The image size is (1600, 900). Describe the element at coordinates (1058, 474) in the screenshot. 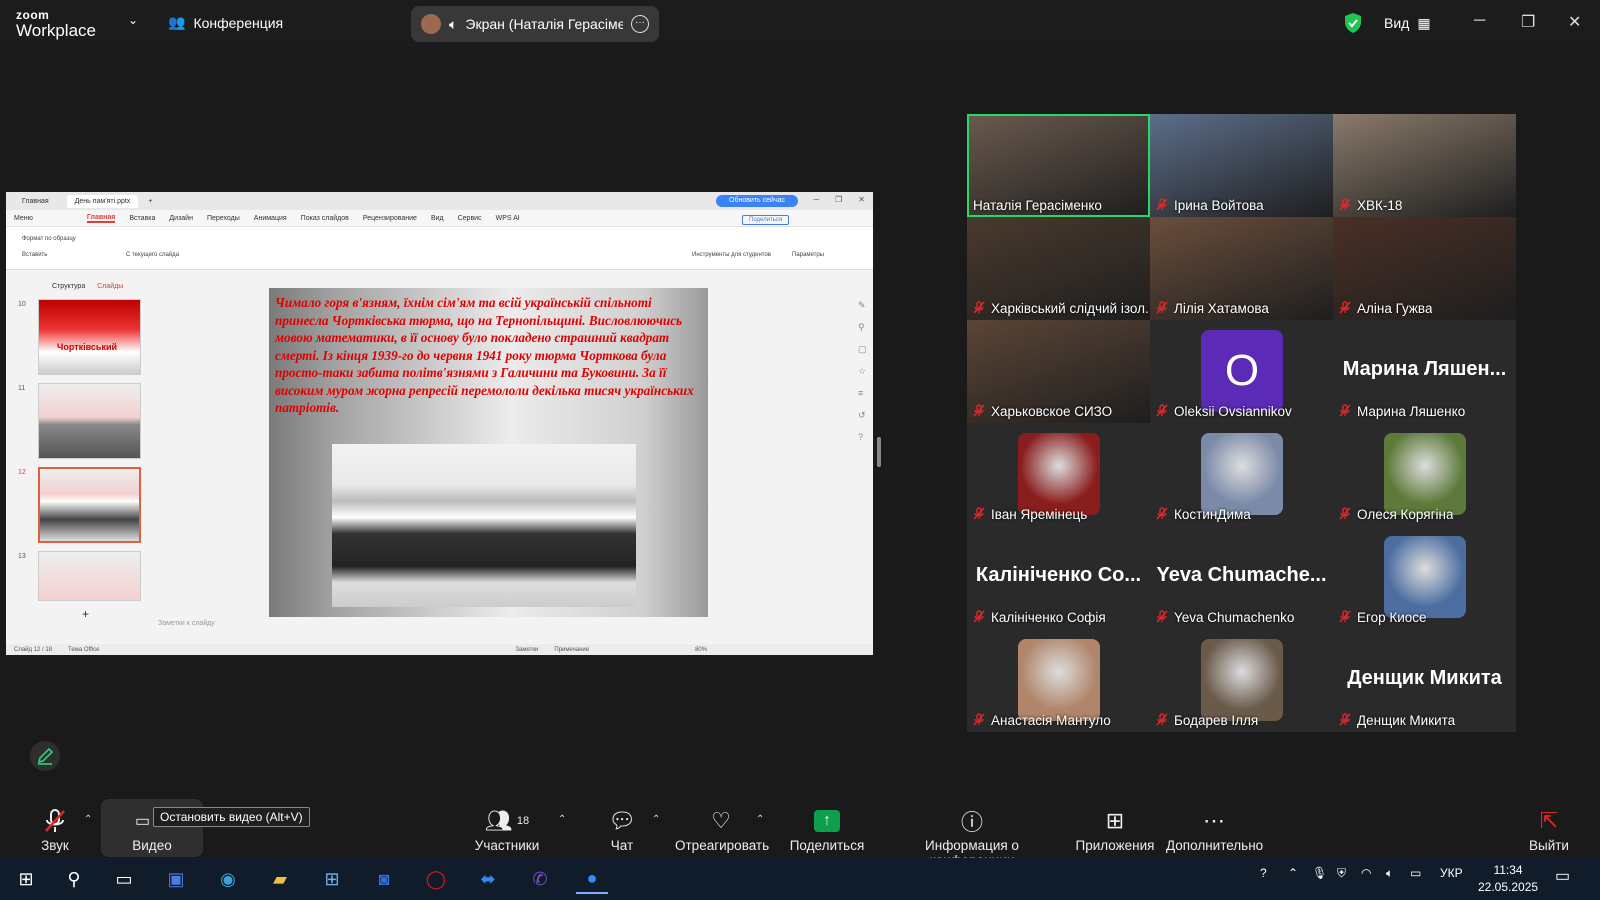

I see `participant-tile: Іван Яремінець` at that location.